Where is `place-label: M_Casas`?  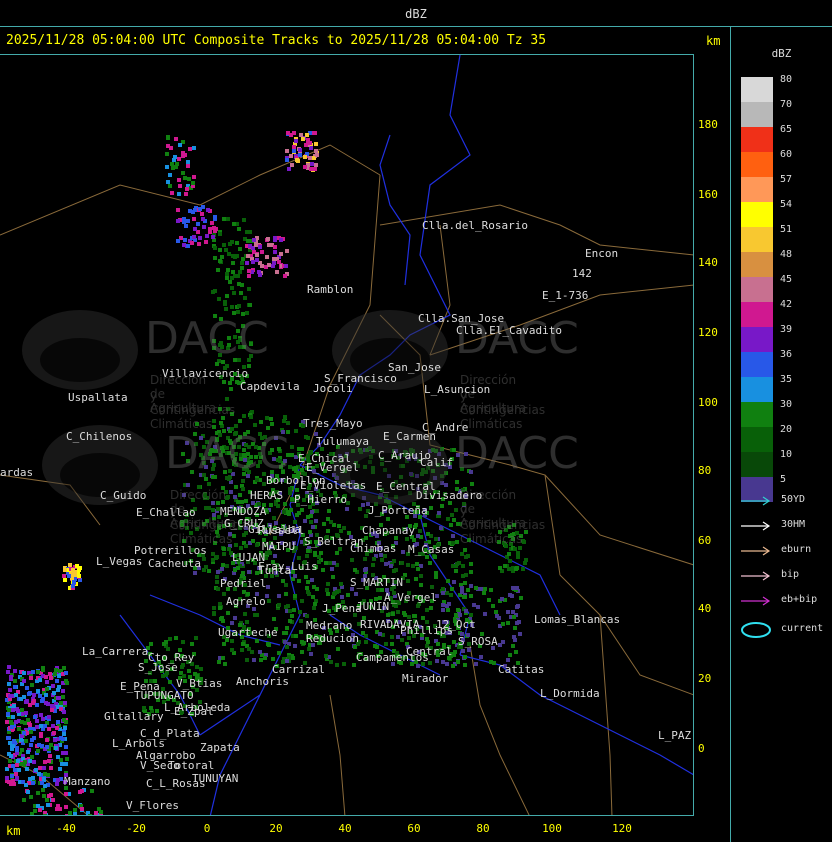 place-label: M_Casas is located at coordinates (431, 549).